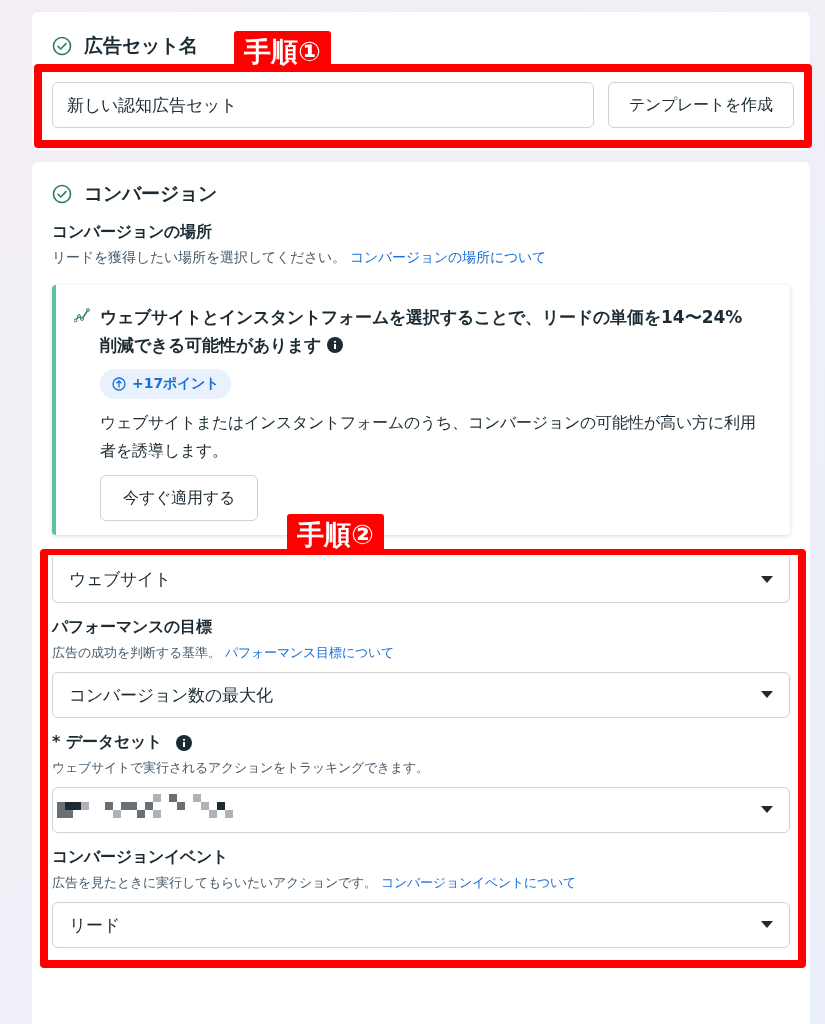  What do you see at coordinates (132, 232) in the screenshot?
I see `field-label: コンバージョンの場所` at bounding box center [132, 232].